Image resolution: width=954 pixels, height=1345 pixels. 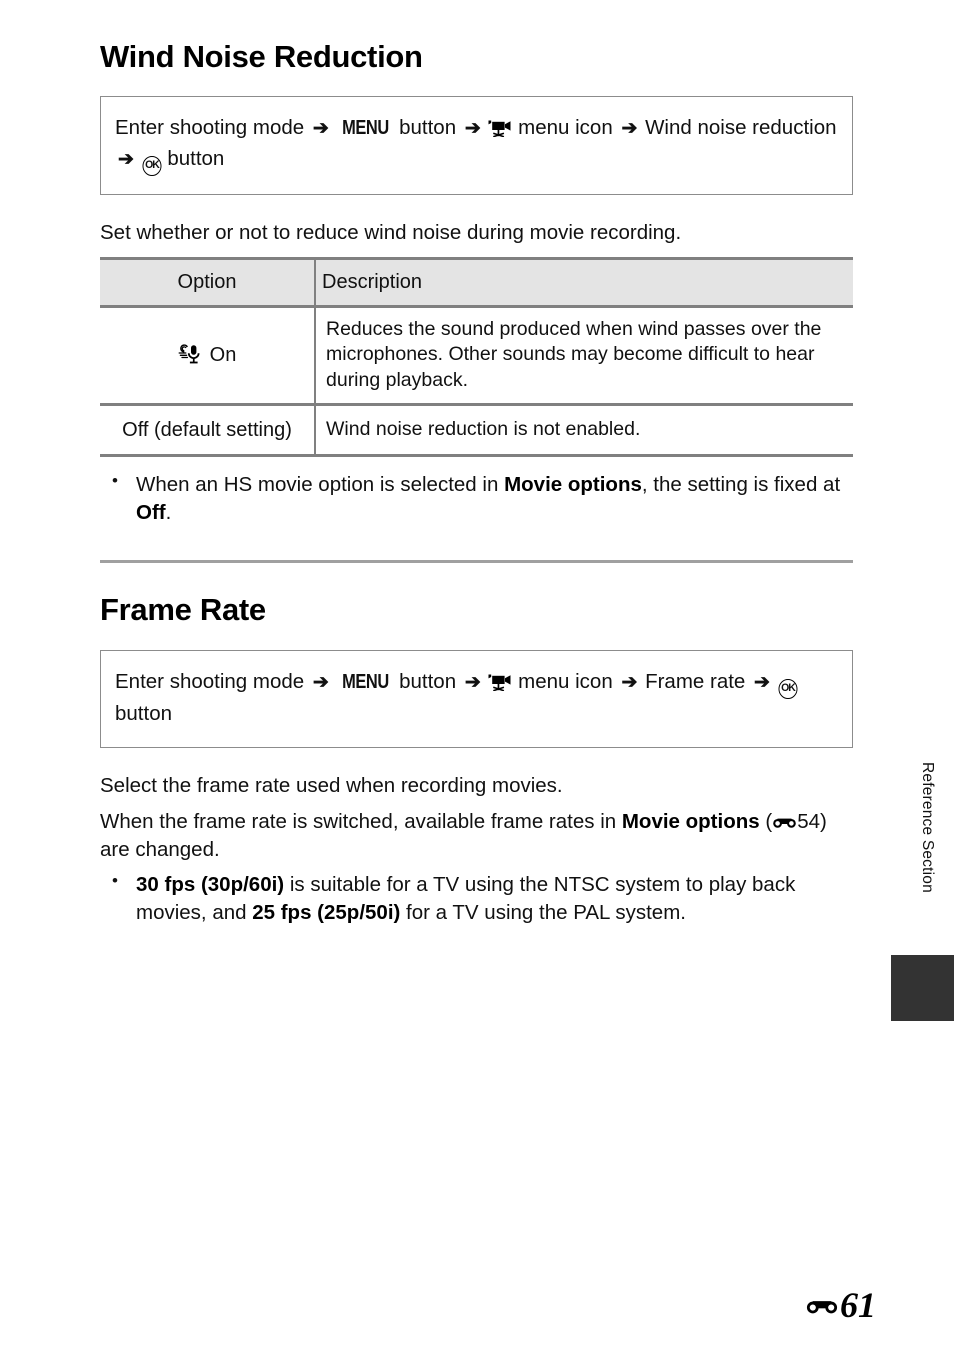 I want to click on paragraph-text-mid: (, so click(x=766, y=821).